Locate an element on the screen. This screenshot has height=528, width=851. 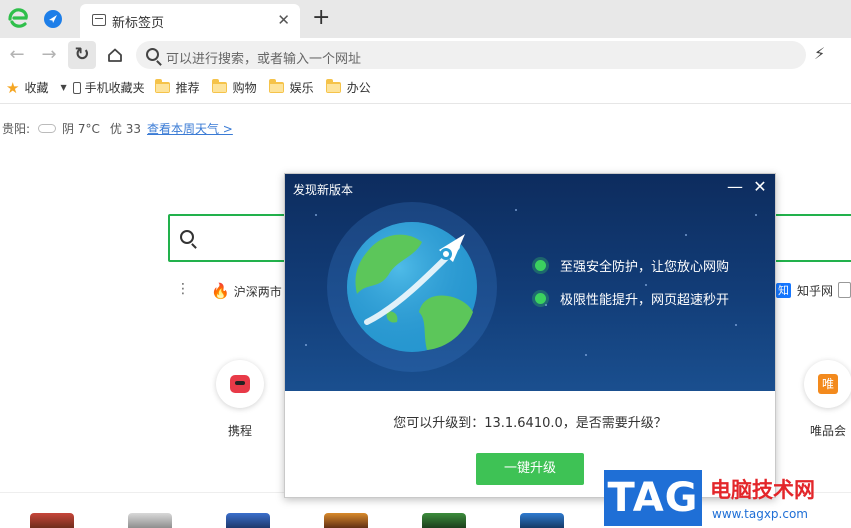
new-tab-page-icon is located at coordinates (99, 20).